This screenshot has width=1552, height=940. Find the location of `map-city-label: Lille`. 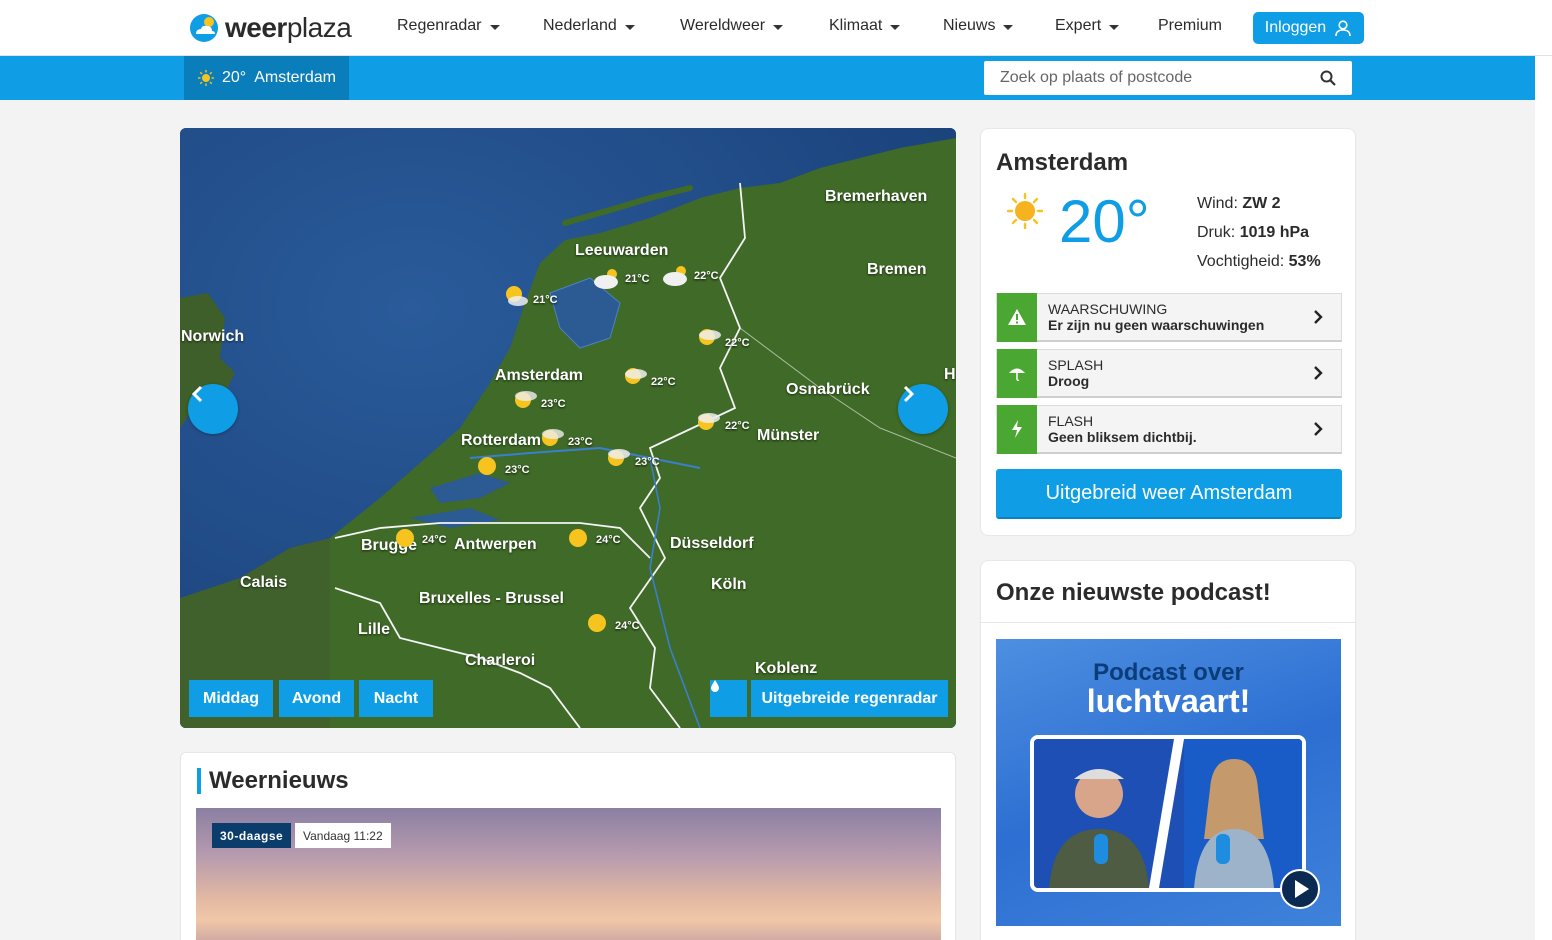

map-city-label: Lille is located at coordinates (374, 629).